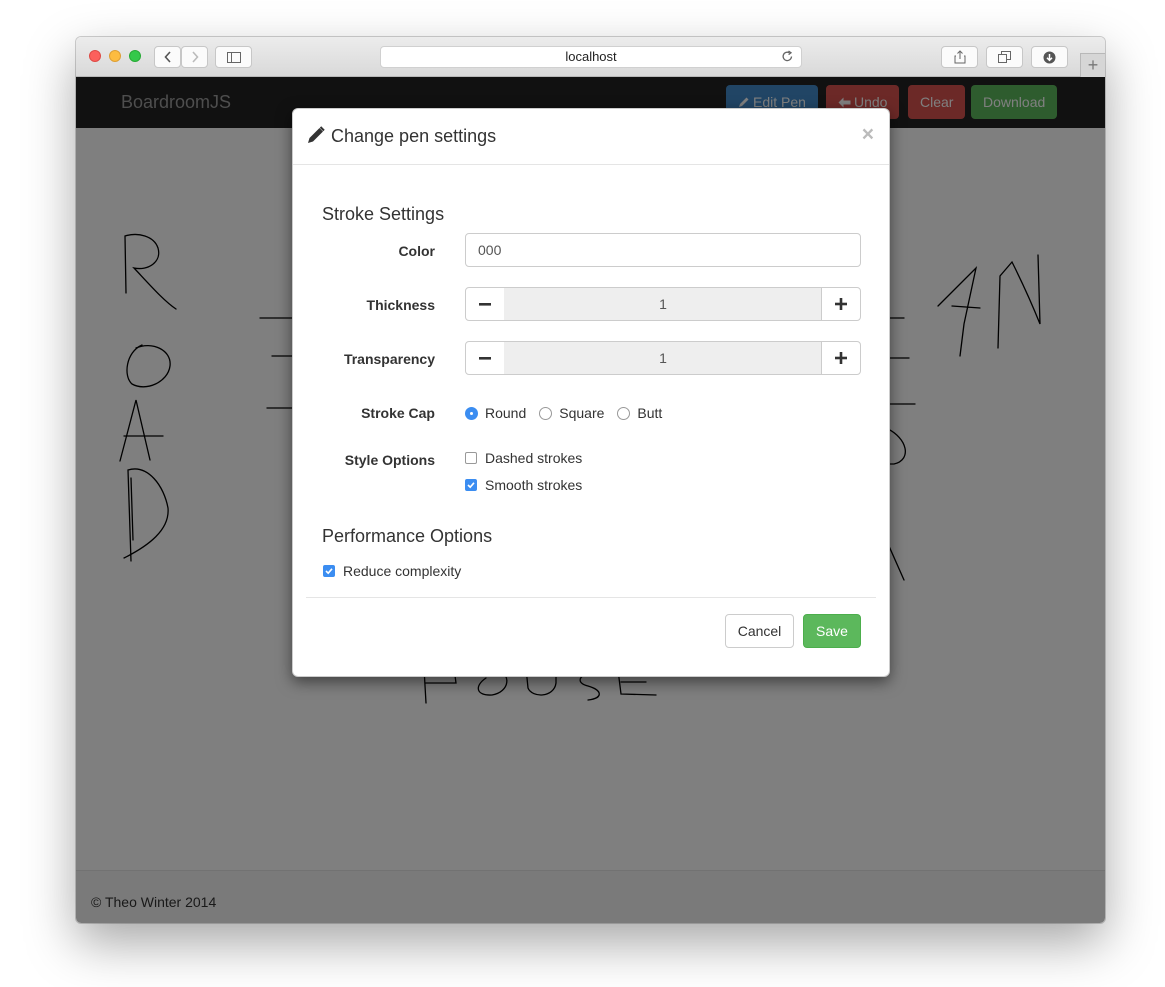 The width and height of the screenshot is (1165, 987). I want to click on save-button: Save, so click(832, 631).